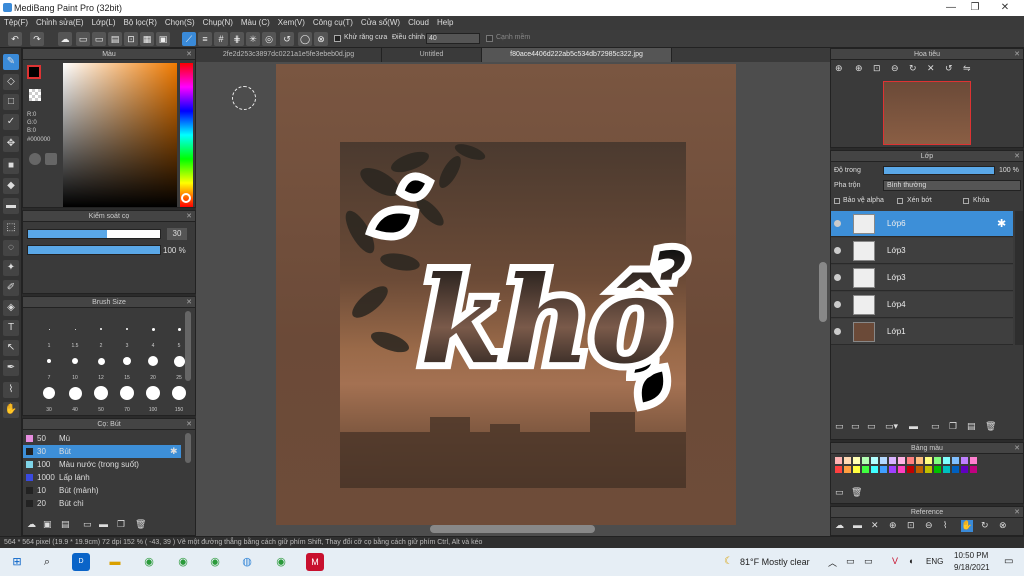  What do you see at coordinates (247, 562) in the screenshot?
I see `medibang-taskbar-icon: ◍` at bounding box center [247, 562].